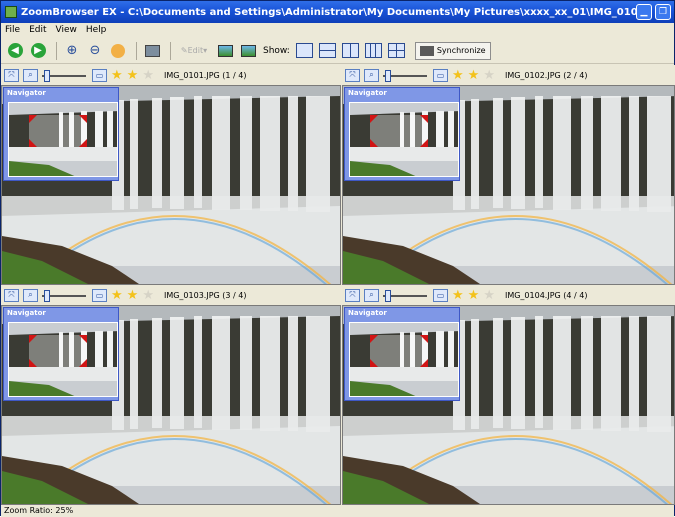  I want to click on minimize-button: ▁, so click(644, 12).